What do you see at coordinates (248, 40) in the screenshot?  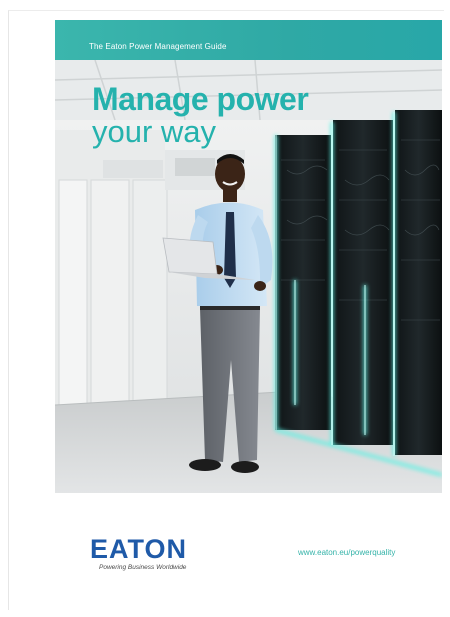 I see `top-banner: The Eaton Power Management Guide` at bounding box center [248, 40].